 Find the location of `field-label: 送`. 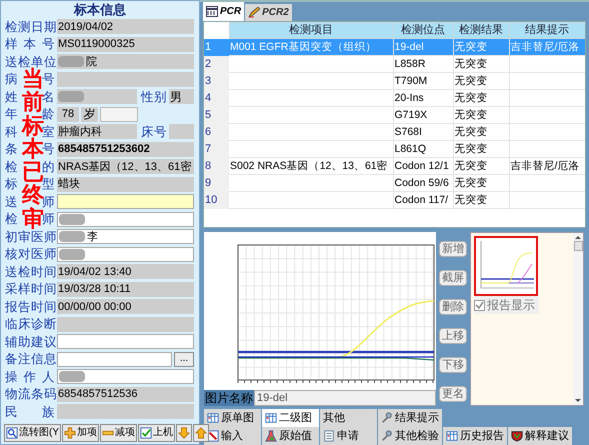

field-label: 送 is located at coordinates (11, 202).